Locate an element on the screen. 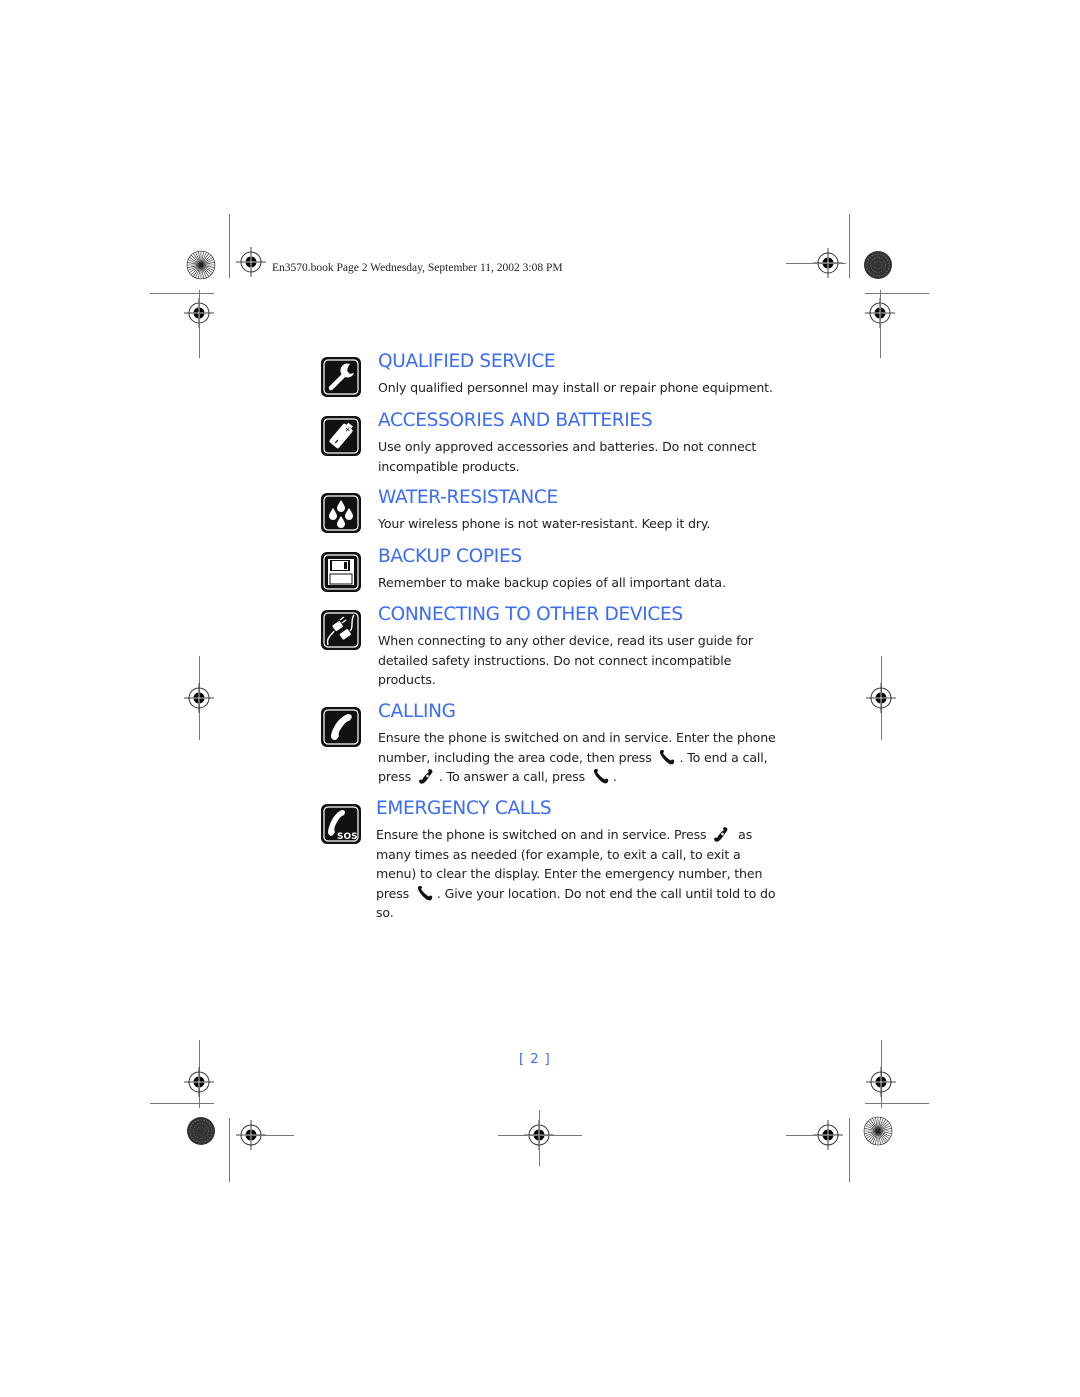  page-number: [ 2 ] is located at coordinates (535, 1059).